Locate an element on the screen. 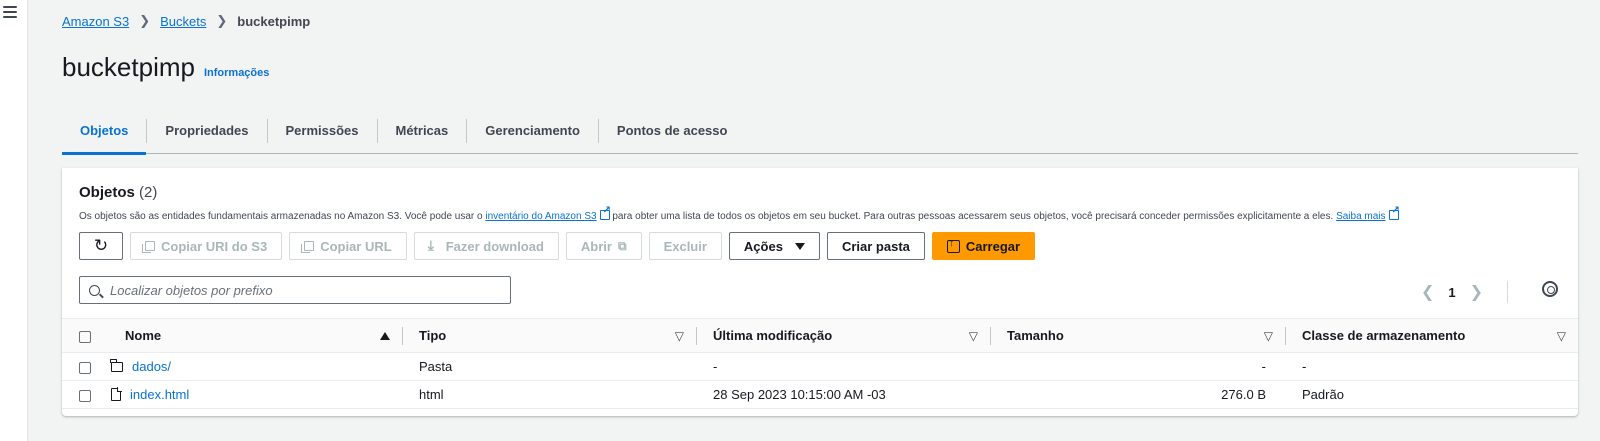  breadcrumb: Amazon S3 ❯ Buckets ❯ bucketpimp is located at coordinates (186, 21).